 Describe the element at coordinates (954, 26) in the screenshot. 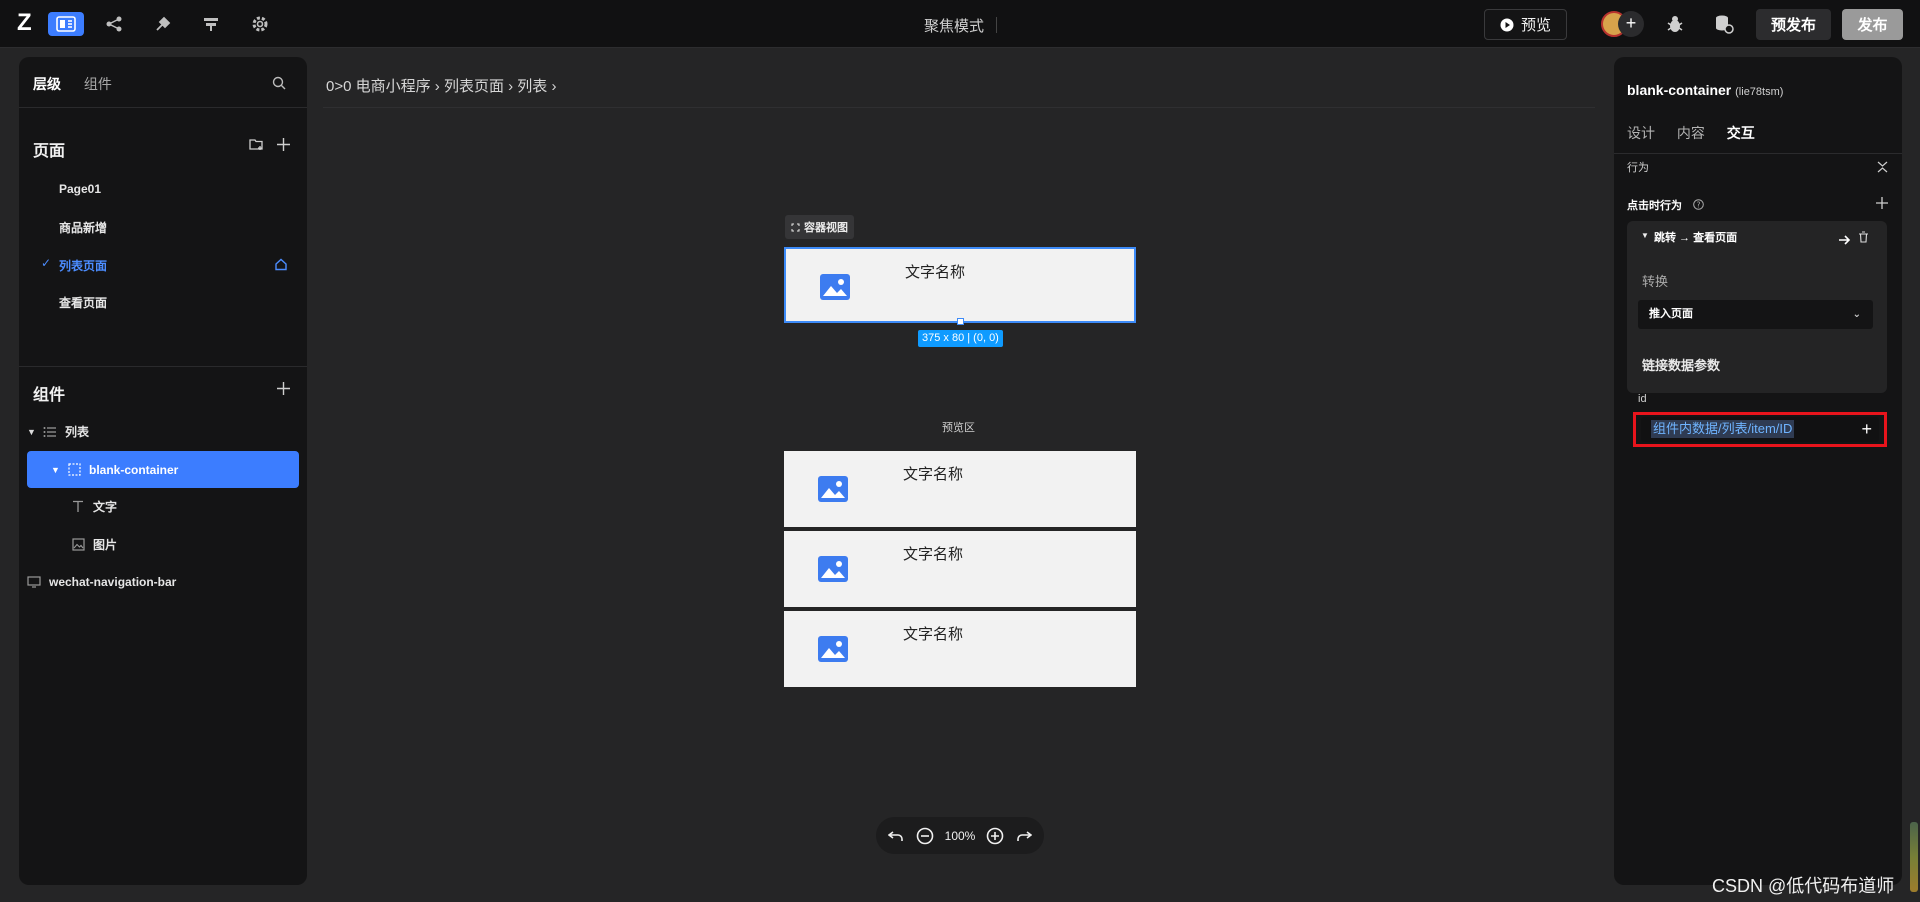

I see `focus-mode-title: 聚焦模式` at that location.